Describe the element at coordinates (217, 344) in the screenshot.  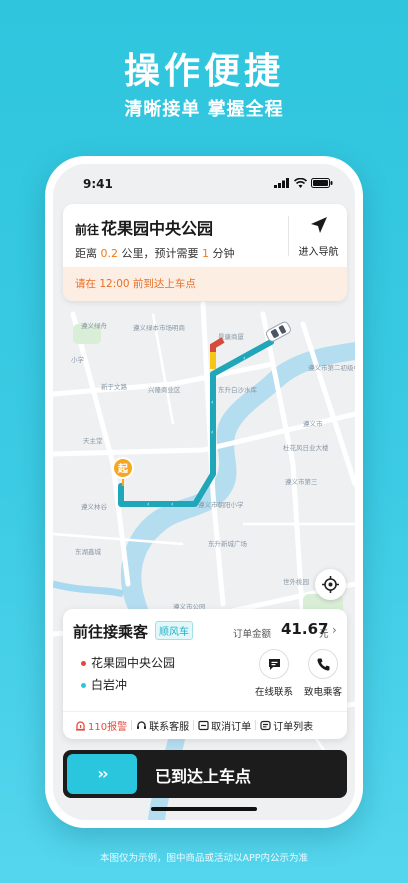
I see `route-congestion-red` at that location.